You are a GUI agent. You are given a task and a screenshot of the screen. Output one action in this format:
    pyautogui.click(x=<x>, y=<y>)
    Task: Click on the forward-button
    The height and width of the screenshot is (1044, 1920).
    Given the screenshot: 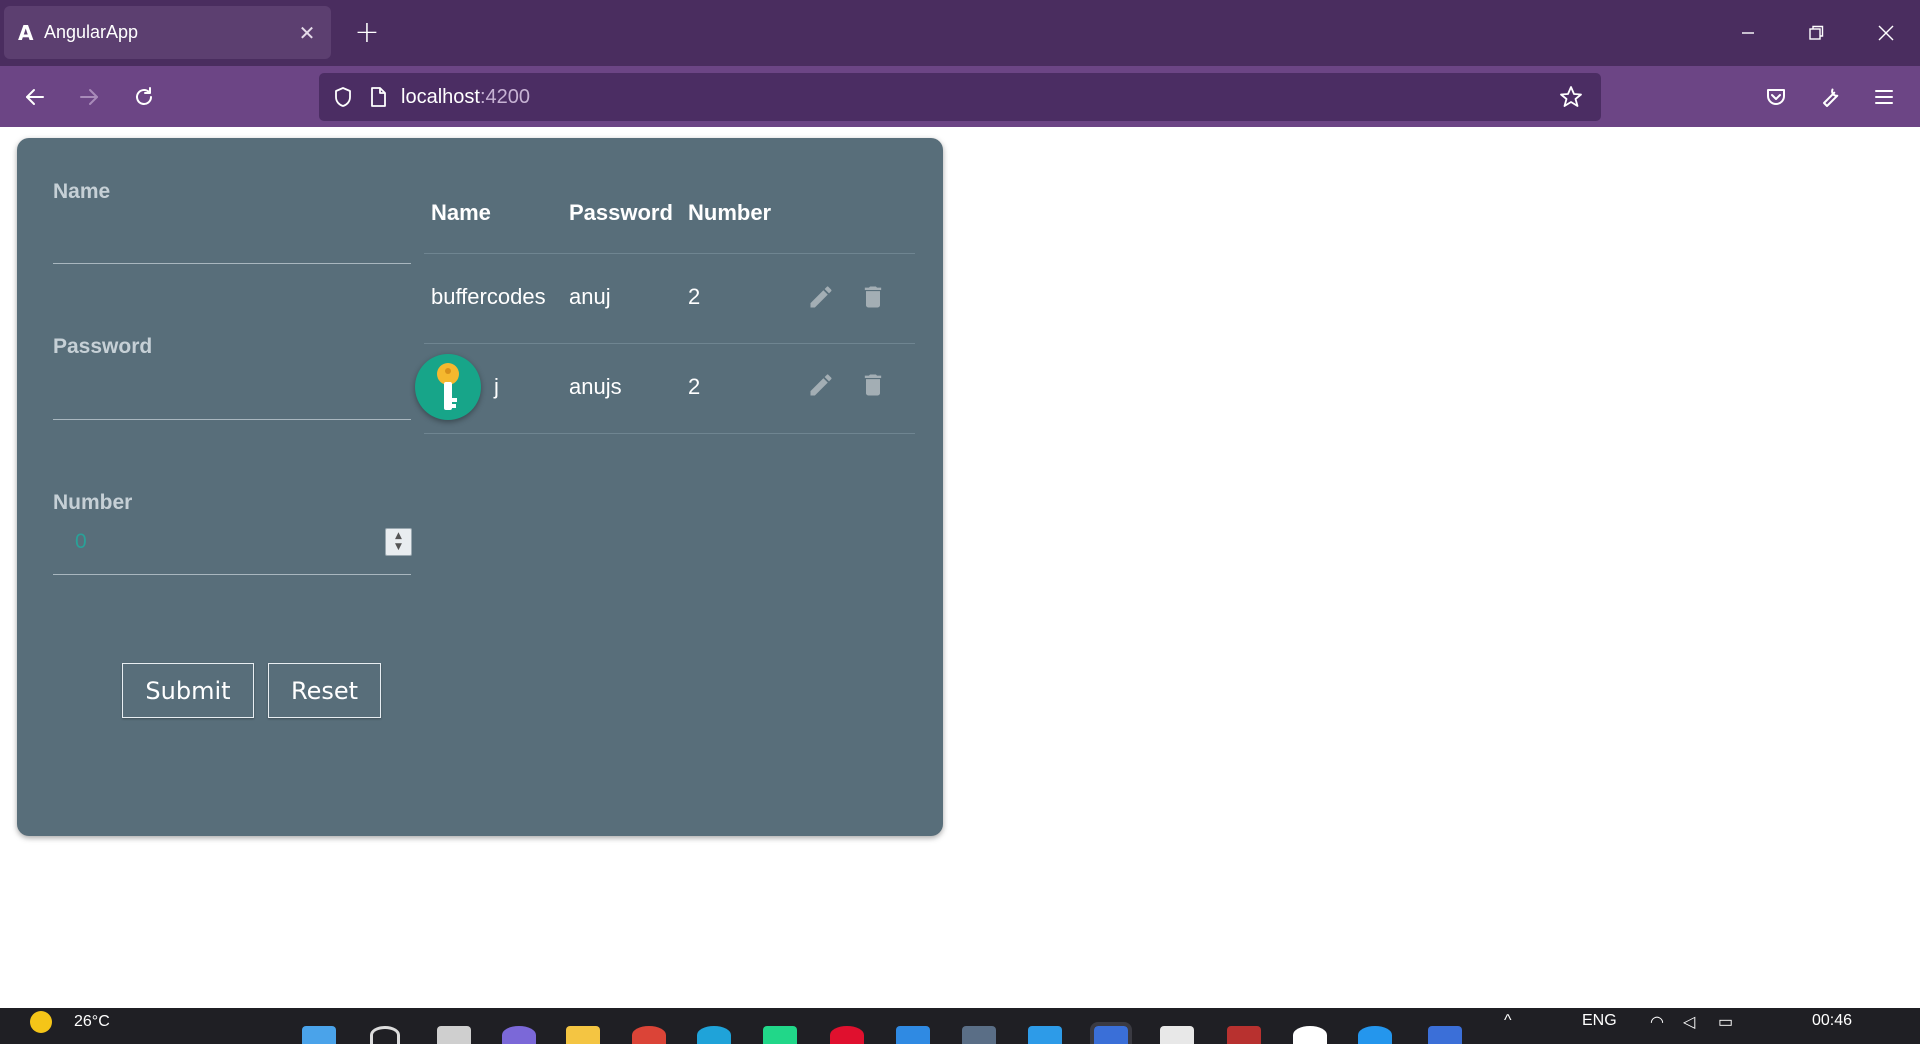 What is the action you would take?
    pyautogui.click(x=89, y=97)
    